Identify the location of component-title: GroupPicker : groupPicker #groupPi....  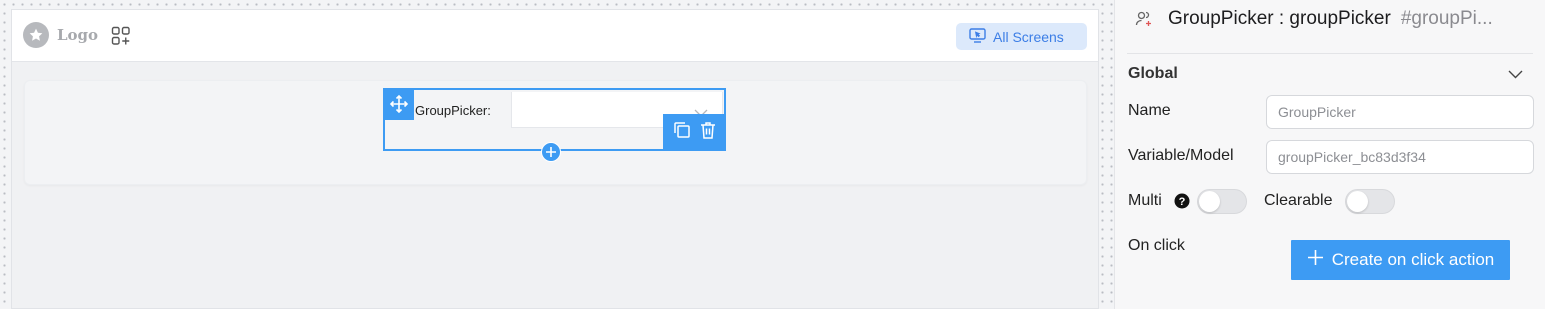
(1348, 19).